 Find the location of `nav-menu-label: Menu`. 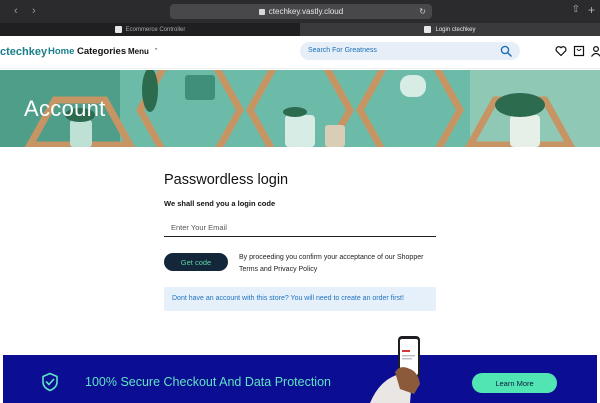

nav-menu-label: Menu is located at coordinates (138, 51).